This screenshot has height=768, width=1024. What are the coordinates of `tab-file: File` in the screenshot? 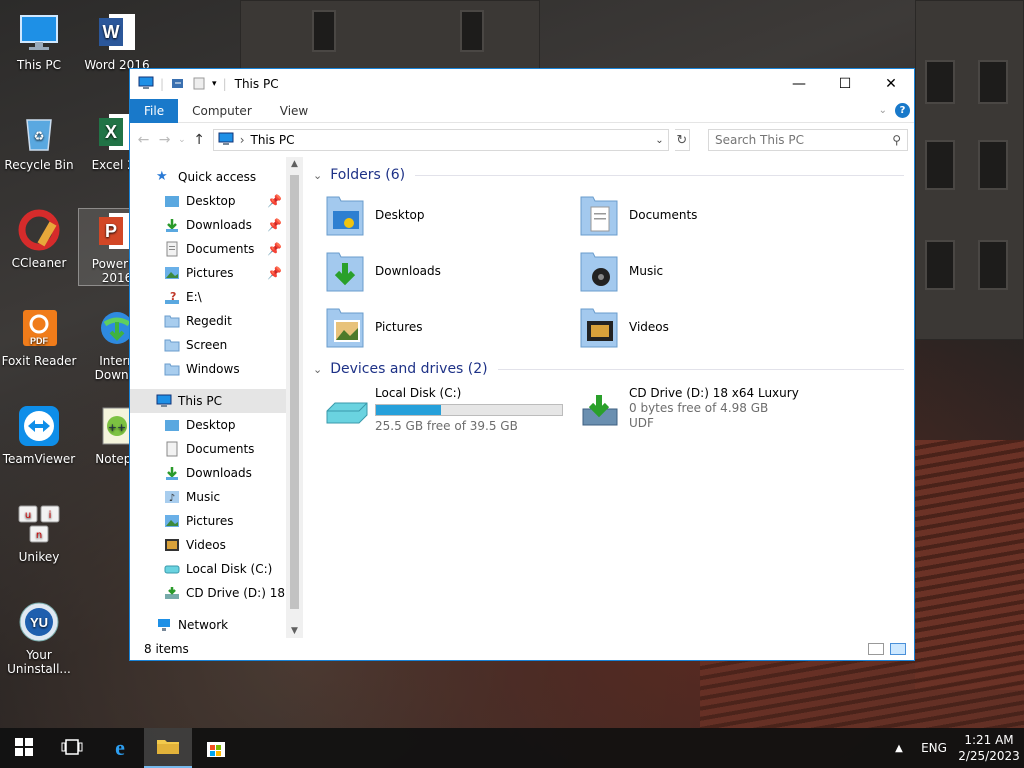 It's located at (154, 110).